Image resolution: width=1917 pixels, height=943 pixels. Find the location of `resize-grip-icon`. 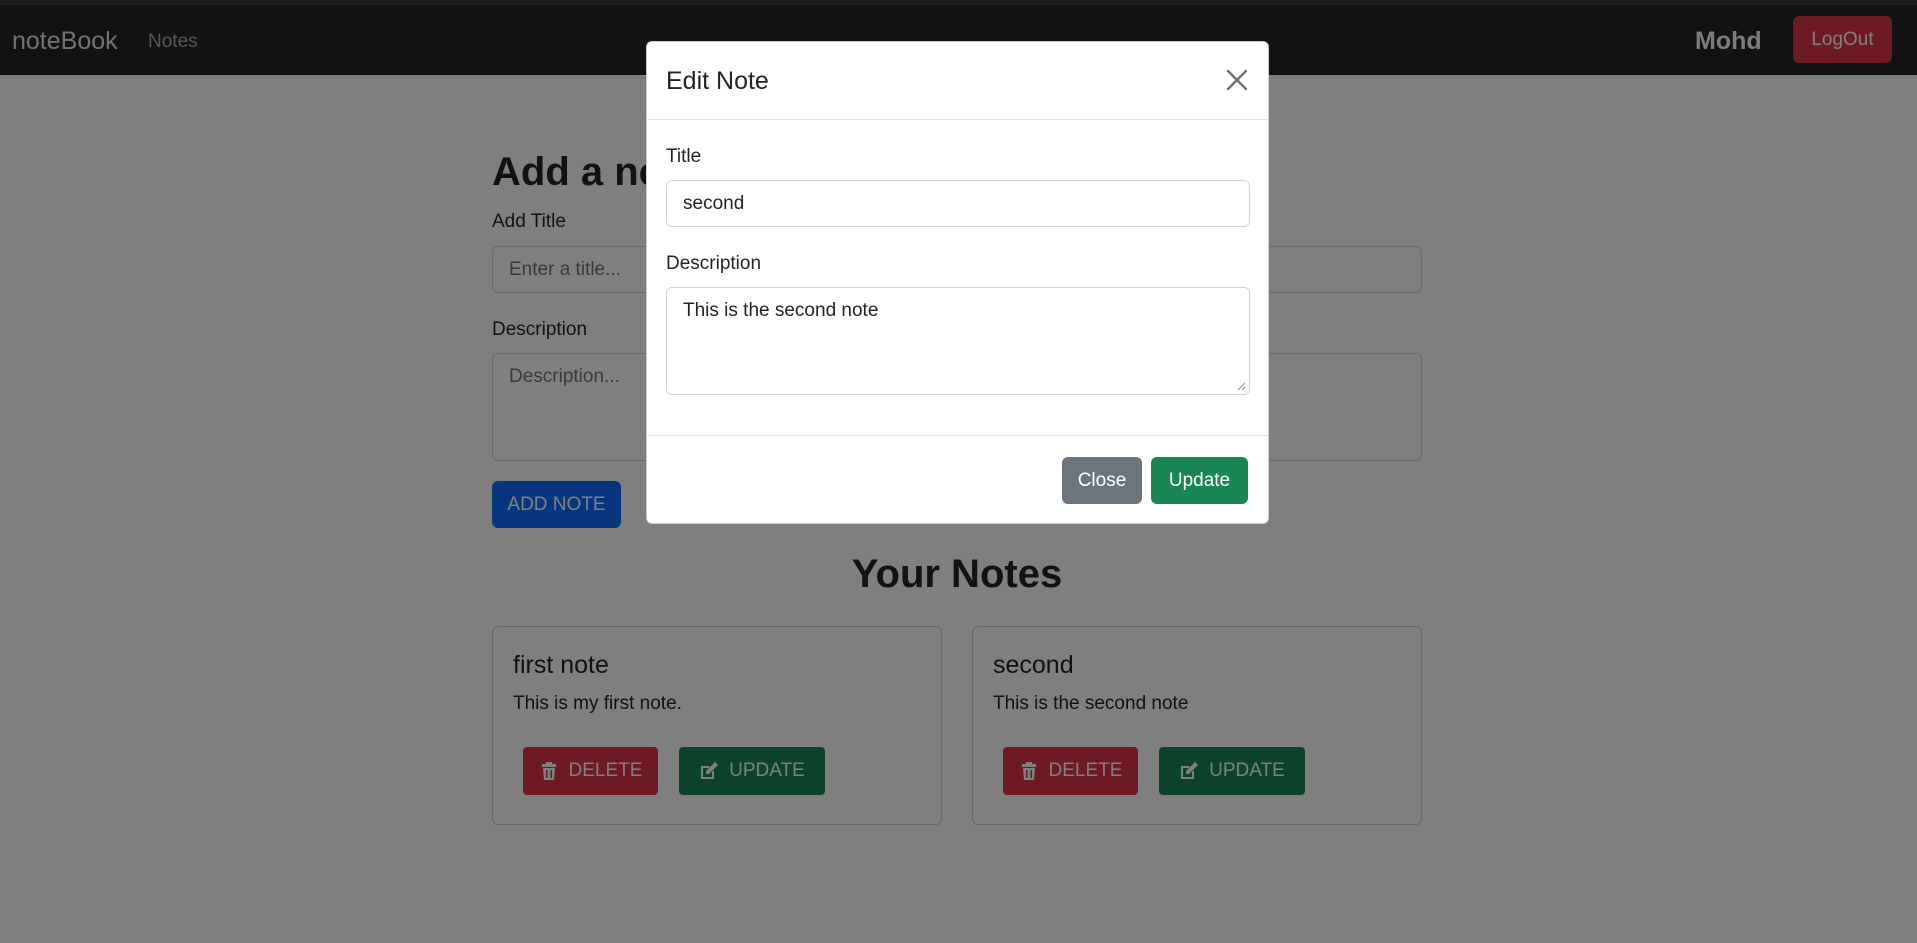

resize-grip-icon is located at coordinates (1241, 386).